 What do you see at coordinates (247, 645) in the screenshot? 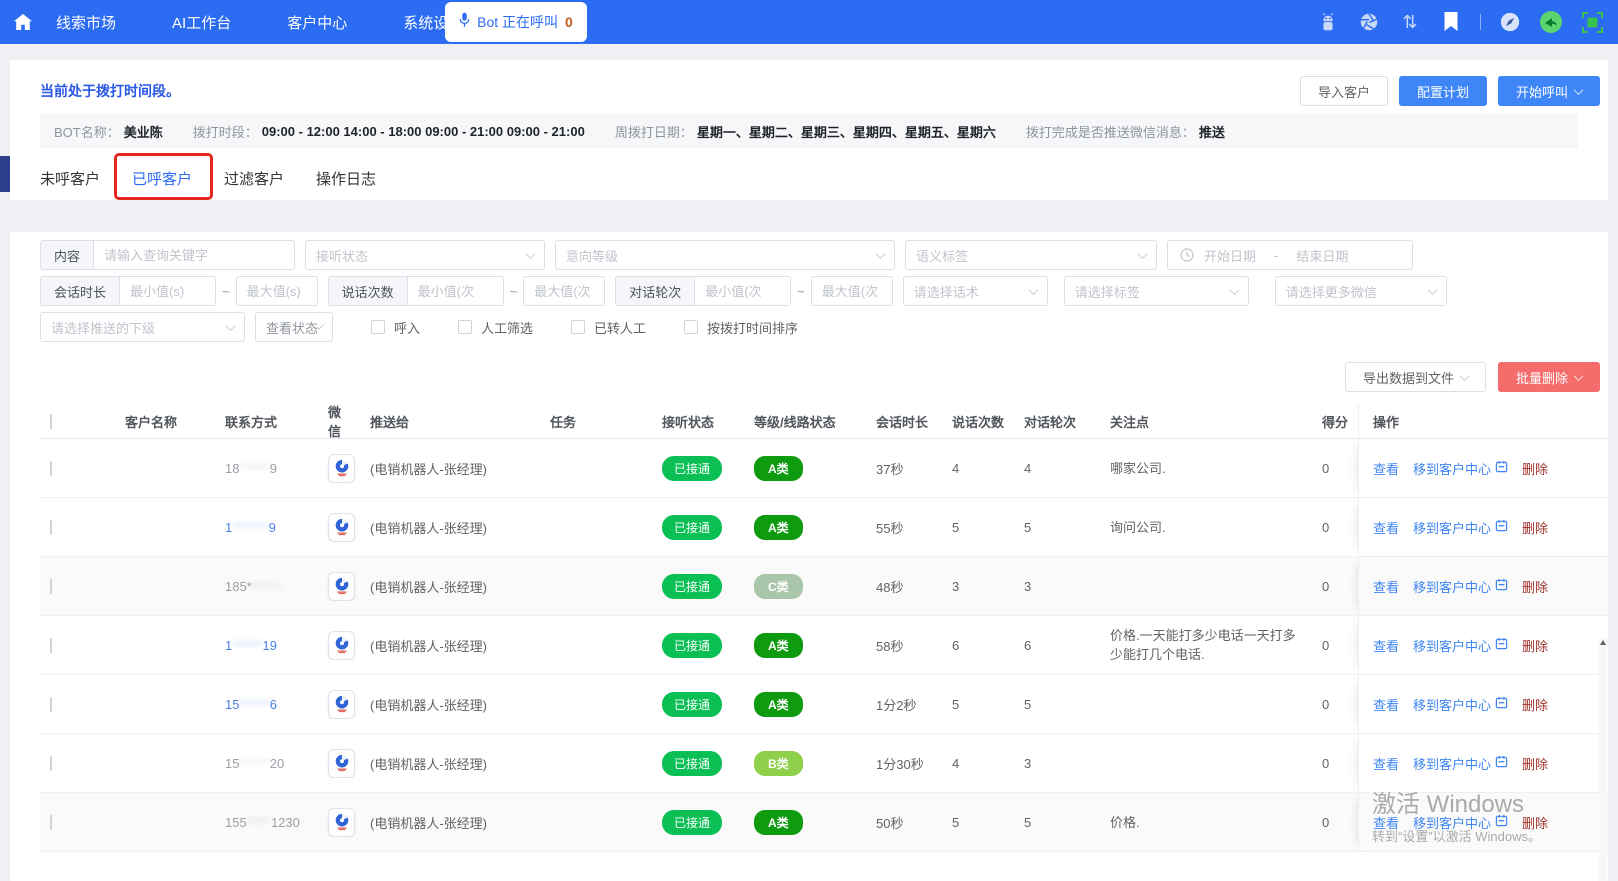
I see `phone-masked-digits: *****` at bounding box center [247, 645].